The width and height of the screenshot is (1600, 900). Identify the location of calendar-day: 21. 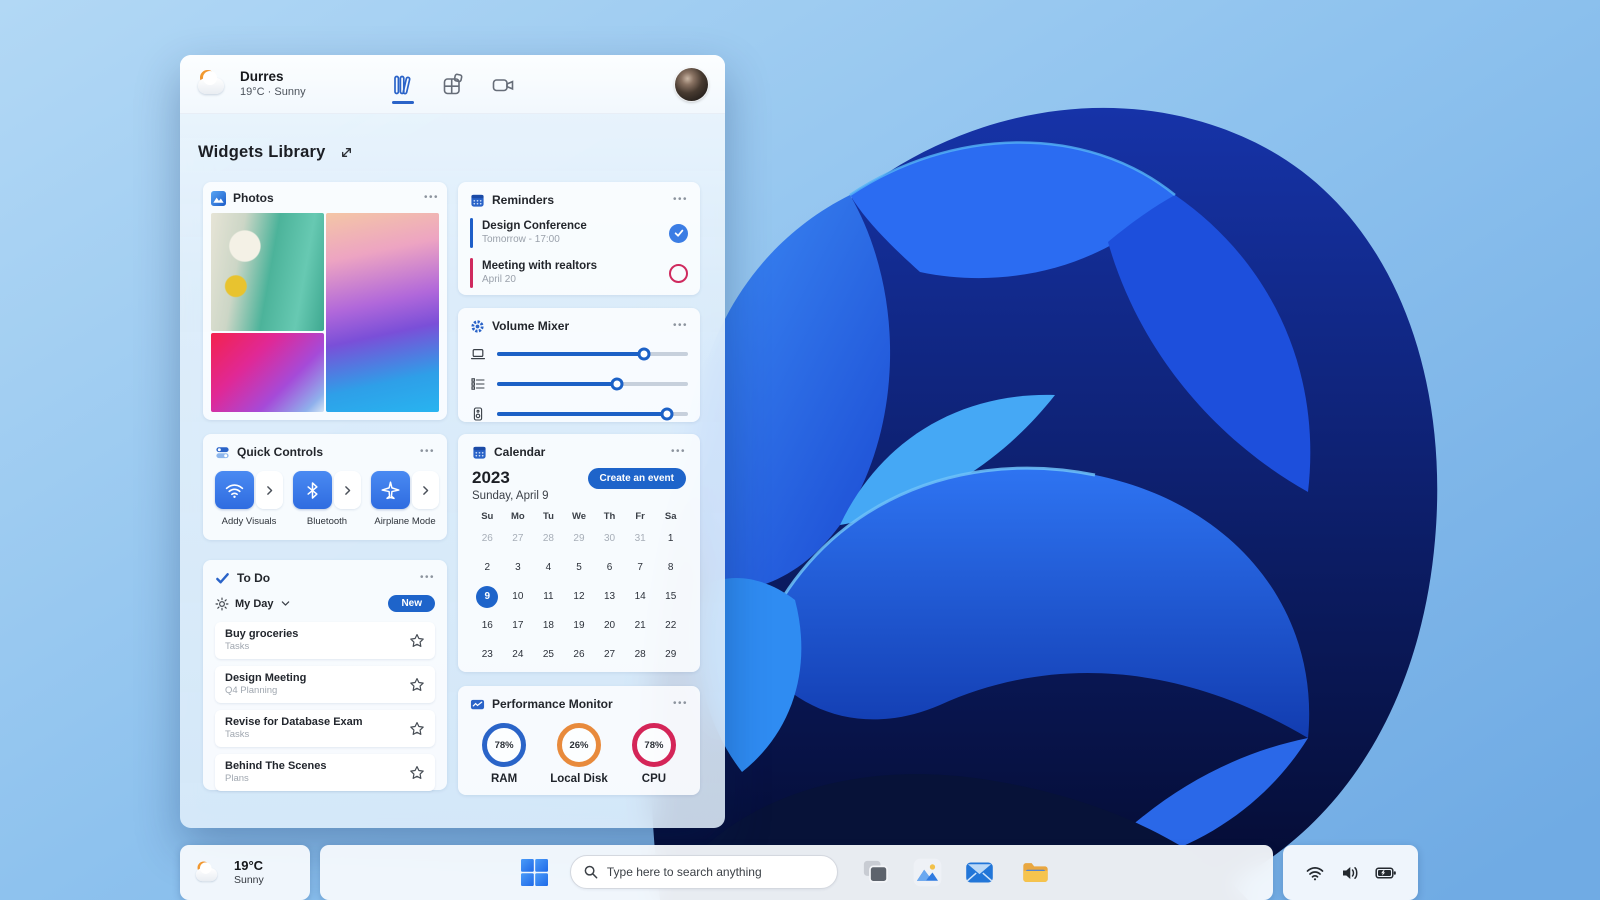
(640, 625).